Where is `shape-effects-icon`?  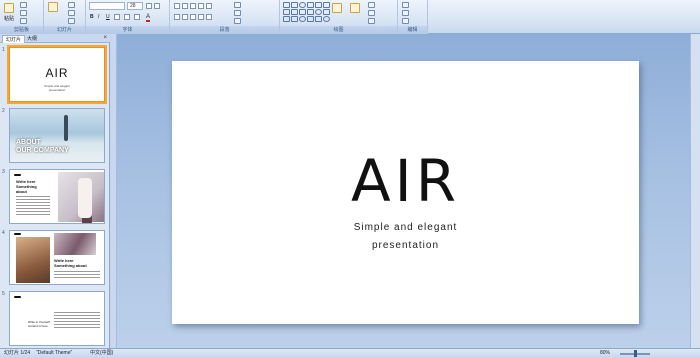 shape-effects-icon is located at coordinates (371, 21).